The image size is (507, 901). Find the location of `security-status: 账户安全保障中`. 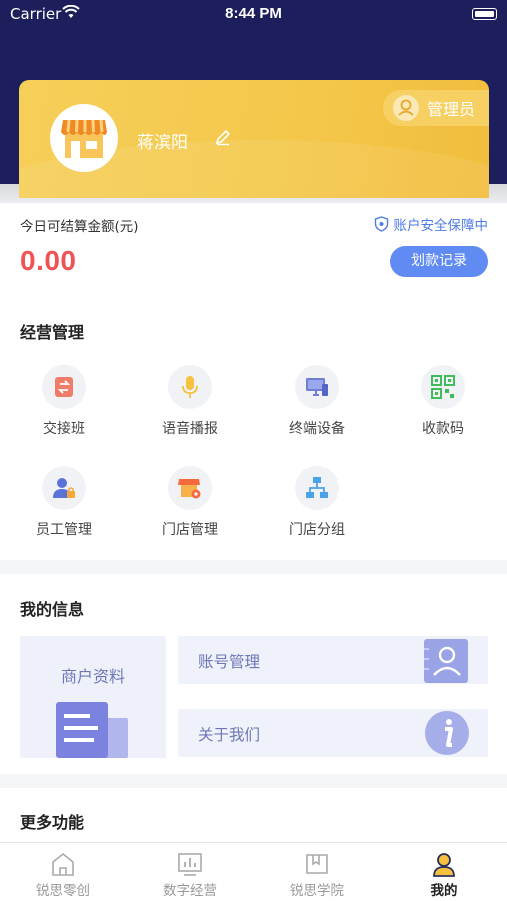

security-status: 账户安全保障中 is located at coordinates (431, 224).